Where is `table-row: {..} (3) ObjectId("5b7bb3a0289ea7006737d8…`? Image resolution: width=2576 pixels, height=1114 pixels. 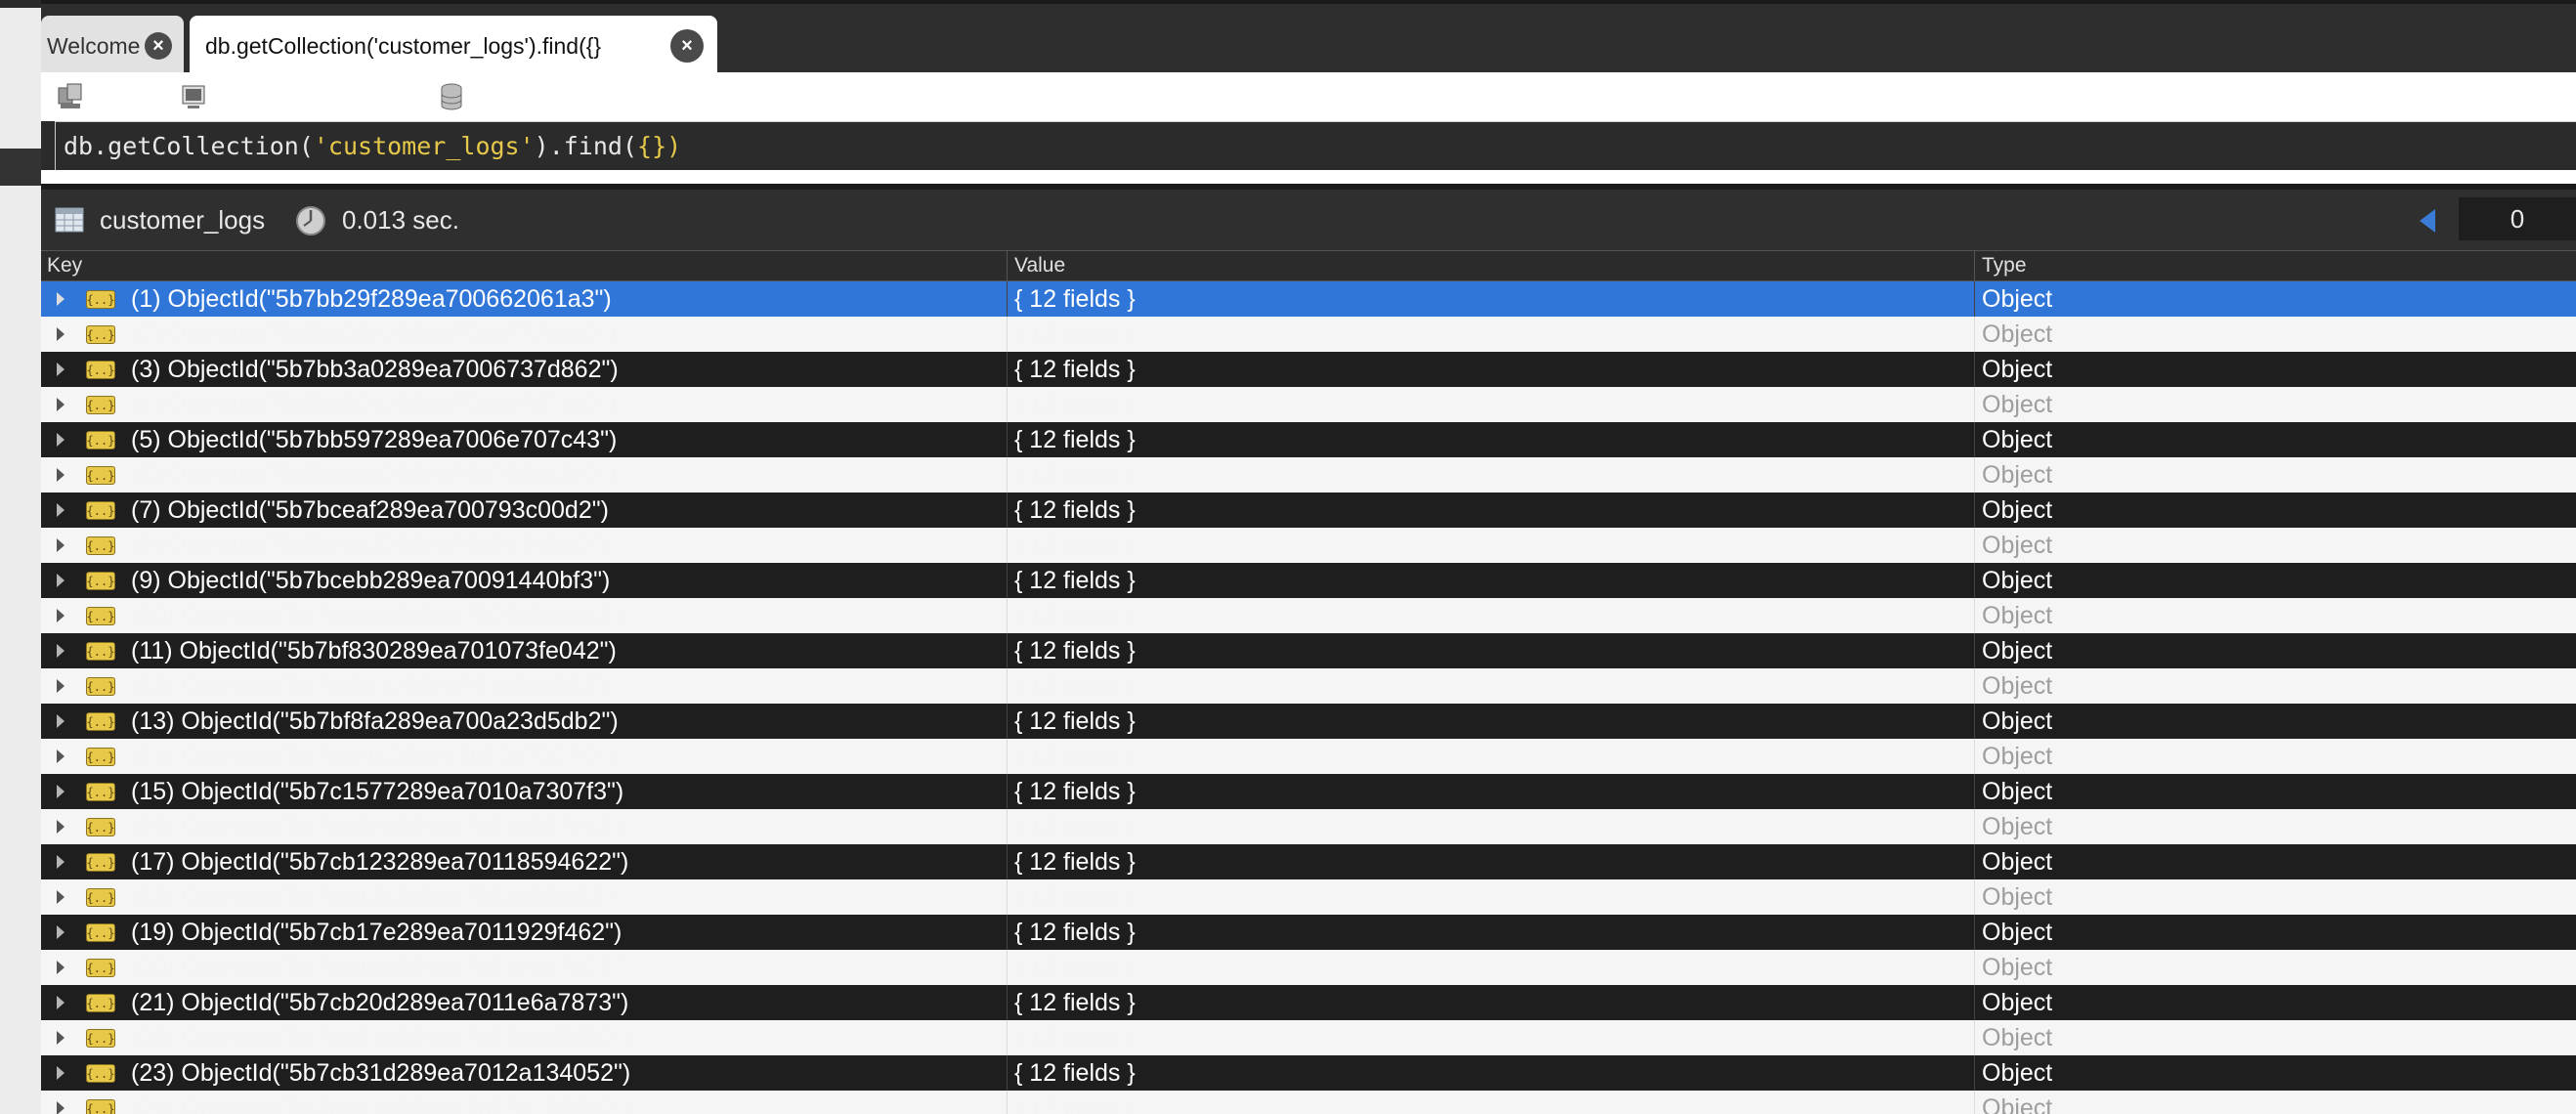 table-row: {..} (3) ObjectId("5b7bb3a0289ea7006737d8… is located at coordinates (1309, 370).